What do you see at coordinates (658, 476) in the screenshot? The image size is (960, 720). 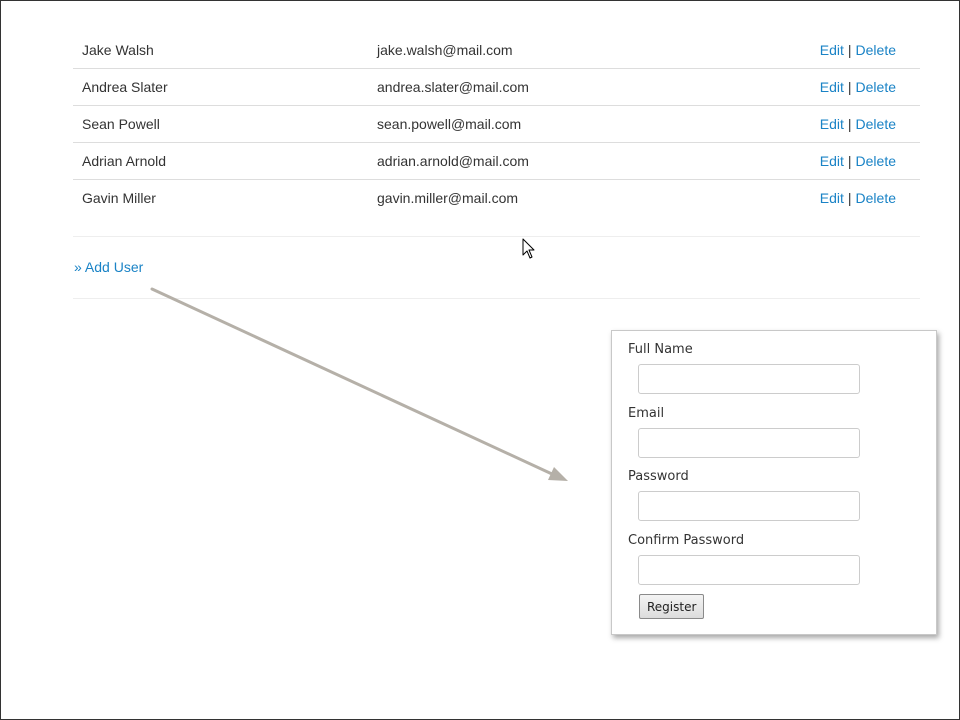 I see `password-label: Password` at bounding box center [658, 476].